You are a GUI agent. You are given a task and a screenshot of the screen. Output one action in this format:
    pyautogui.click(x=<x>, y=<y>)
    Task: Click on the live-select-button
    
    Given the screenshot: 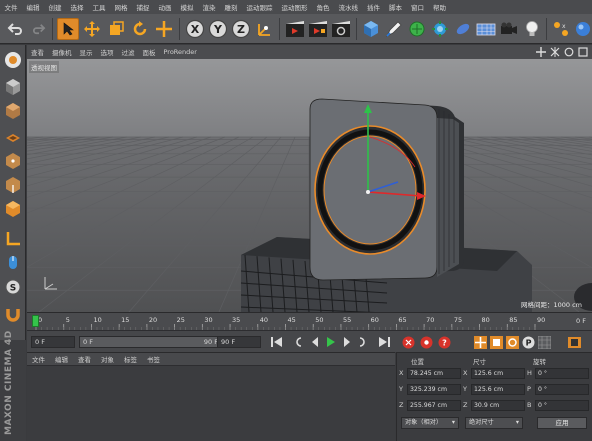 What is the action you would take?
    pyautogui.click(x=164, y=29)
    